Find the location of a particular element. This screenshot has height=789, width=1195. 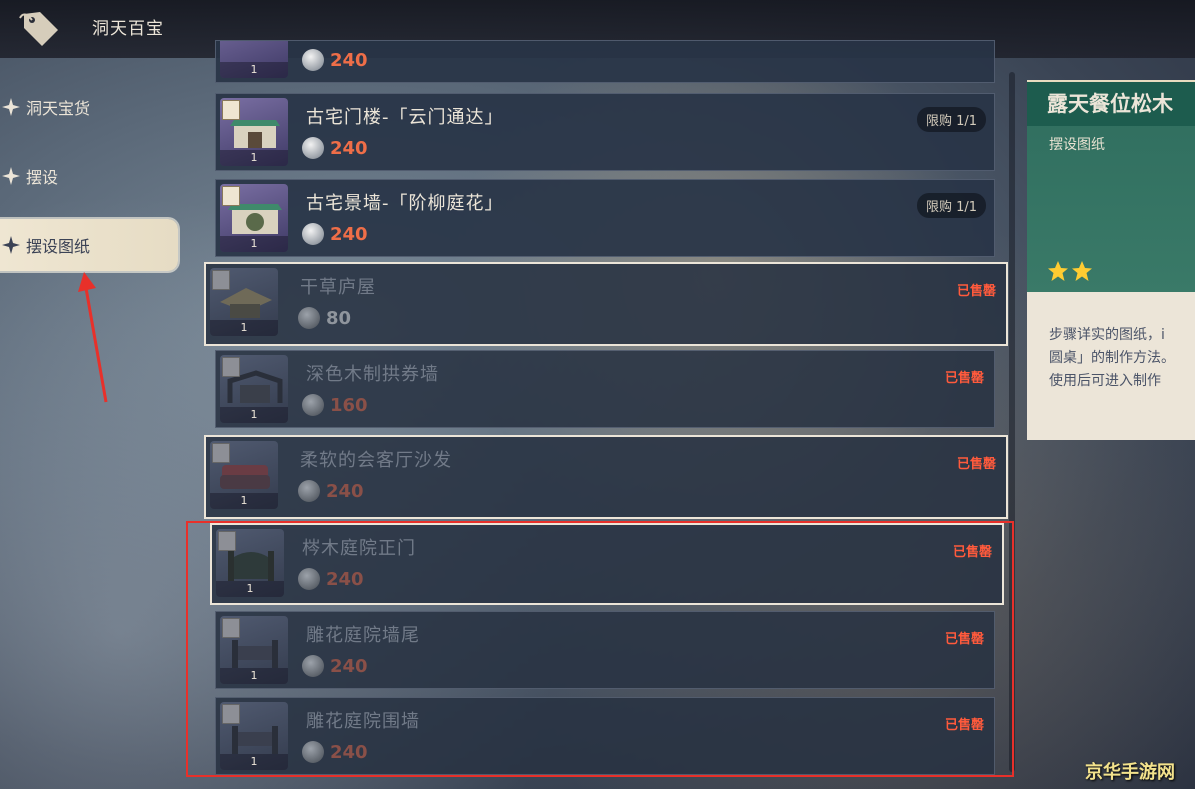

annotation-arrow is located at coordinates (93, 337).